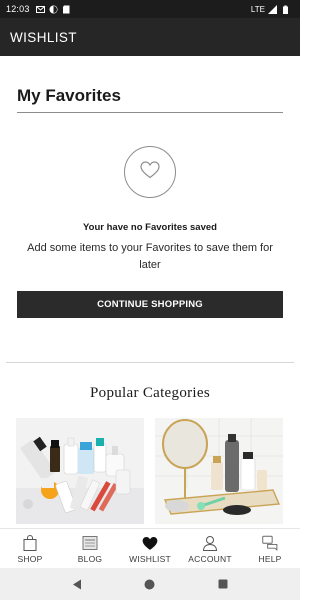 This screenshot has width=320, height=600. What do you see at coordinates (90, 543) in the screenshot?
I see `blog-icon` at bounding box center [90, 543].